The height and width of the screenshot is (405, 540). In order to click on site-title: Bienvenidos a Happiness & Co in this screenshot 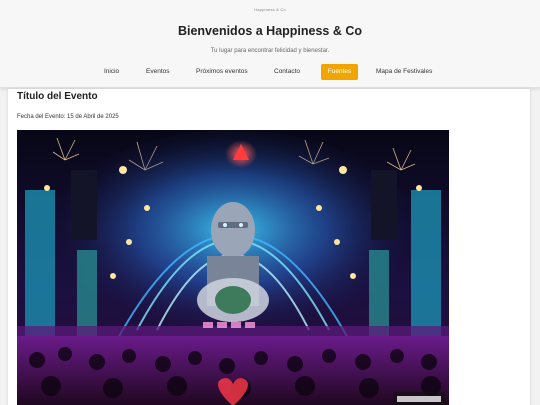, I will do `click(270, 31)`.